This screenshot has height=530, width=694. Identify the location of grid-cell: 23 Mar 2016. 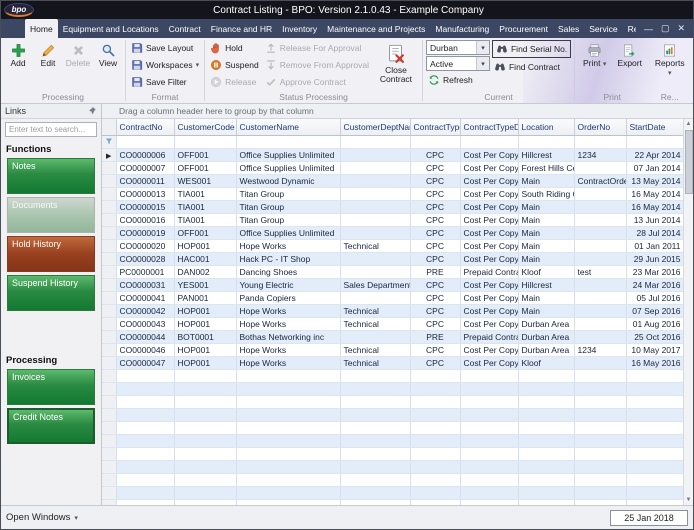
(655, 272).